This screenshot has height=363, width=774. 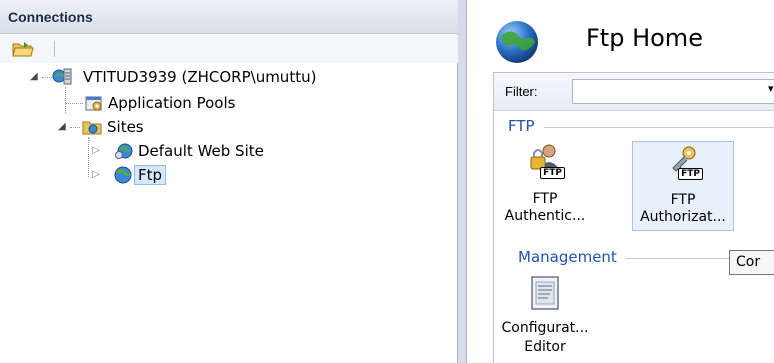 I want to click on group-divider, so click(x=659, y=127).